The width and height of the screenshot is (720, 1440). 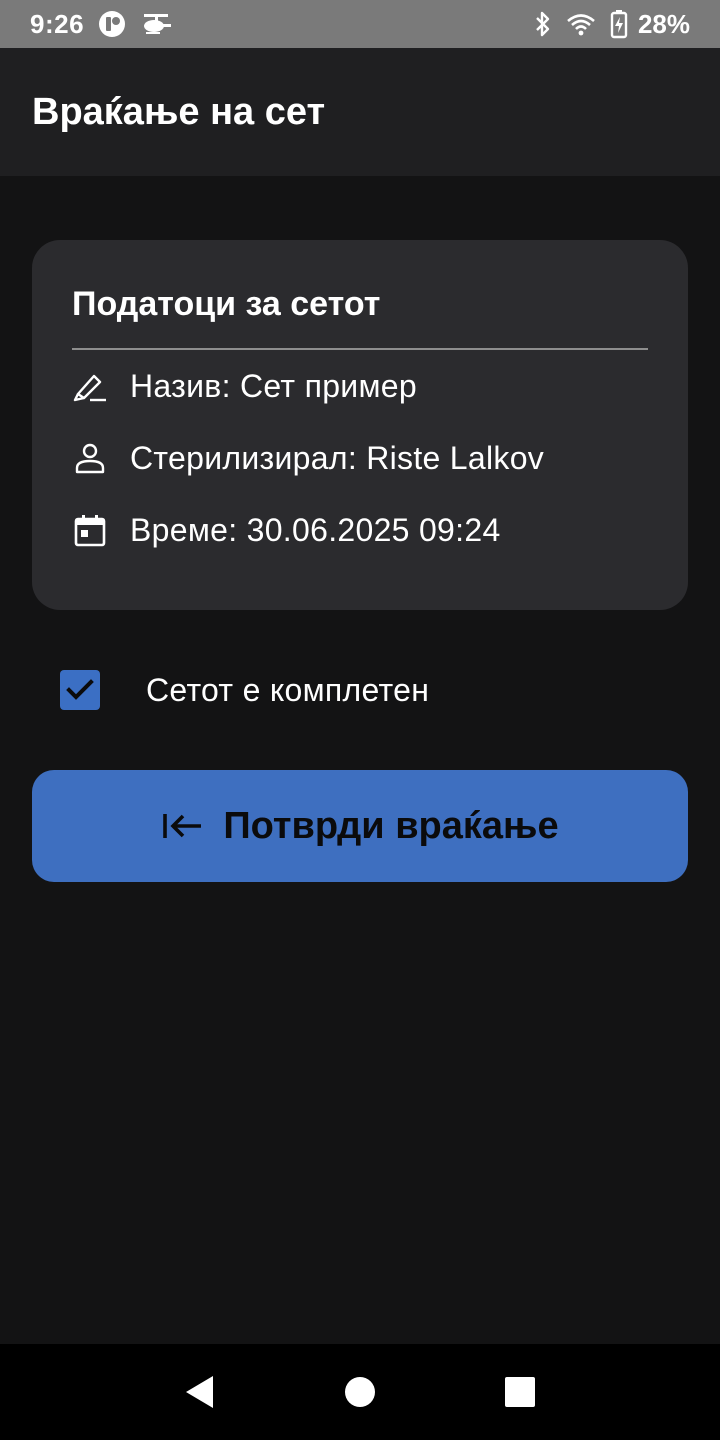 What do you see at coordinates (183, 826) in the screenshot?
I see `arrow-left-to-line-icon` at bounding box center [183, 826].